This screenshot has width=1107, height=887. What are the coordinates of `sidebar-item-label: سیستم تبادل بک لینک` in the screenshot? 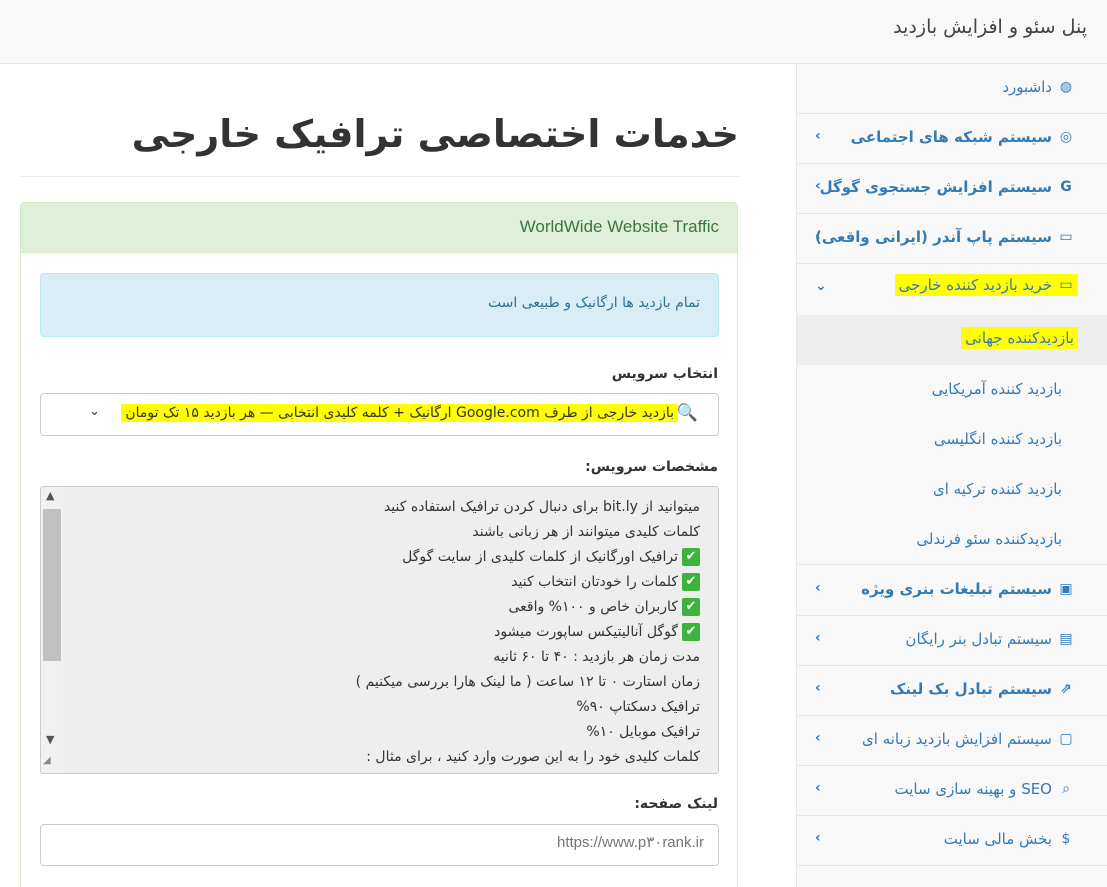 It's located at (970, 689).